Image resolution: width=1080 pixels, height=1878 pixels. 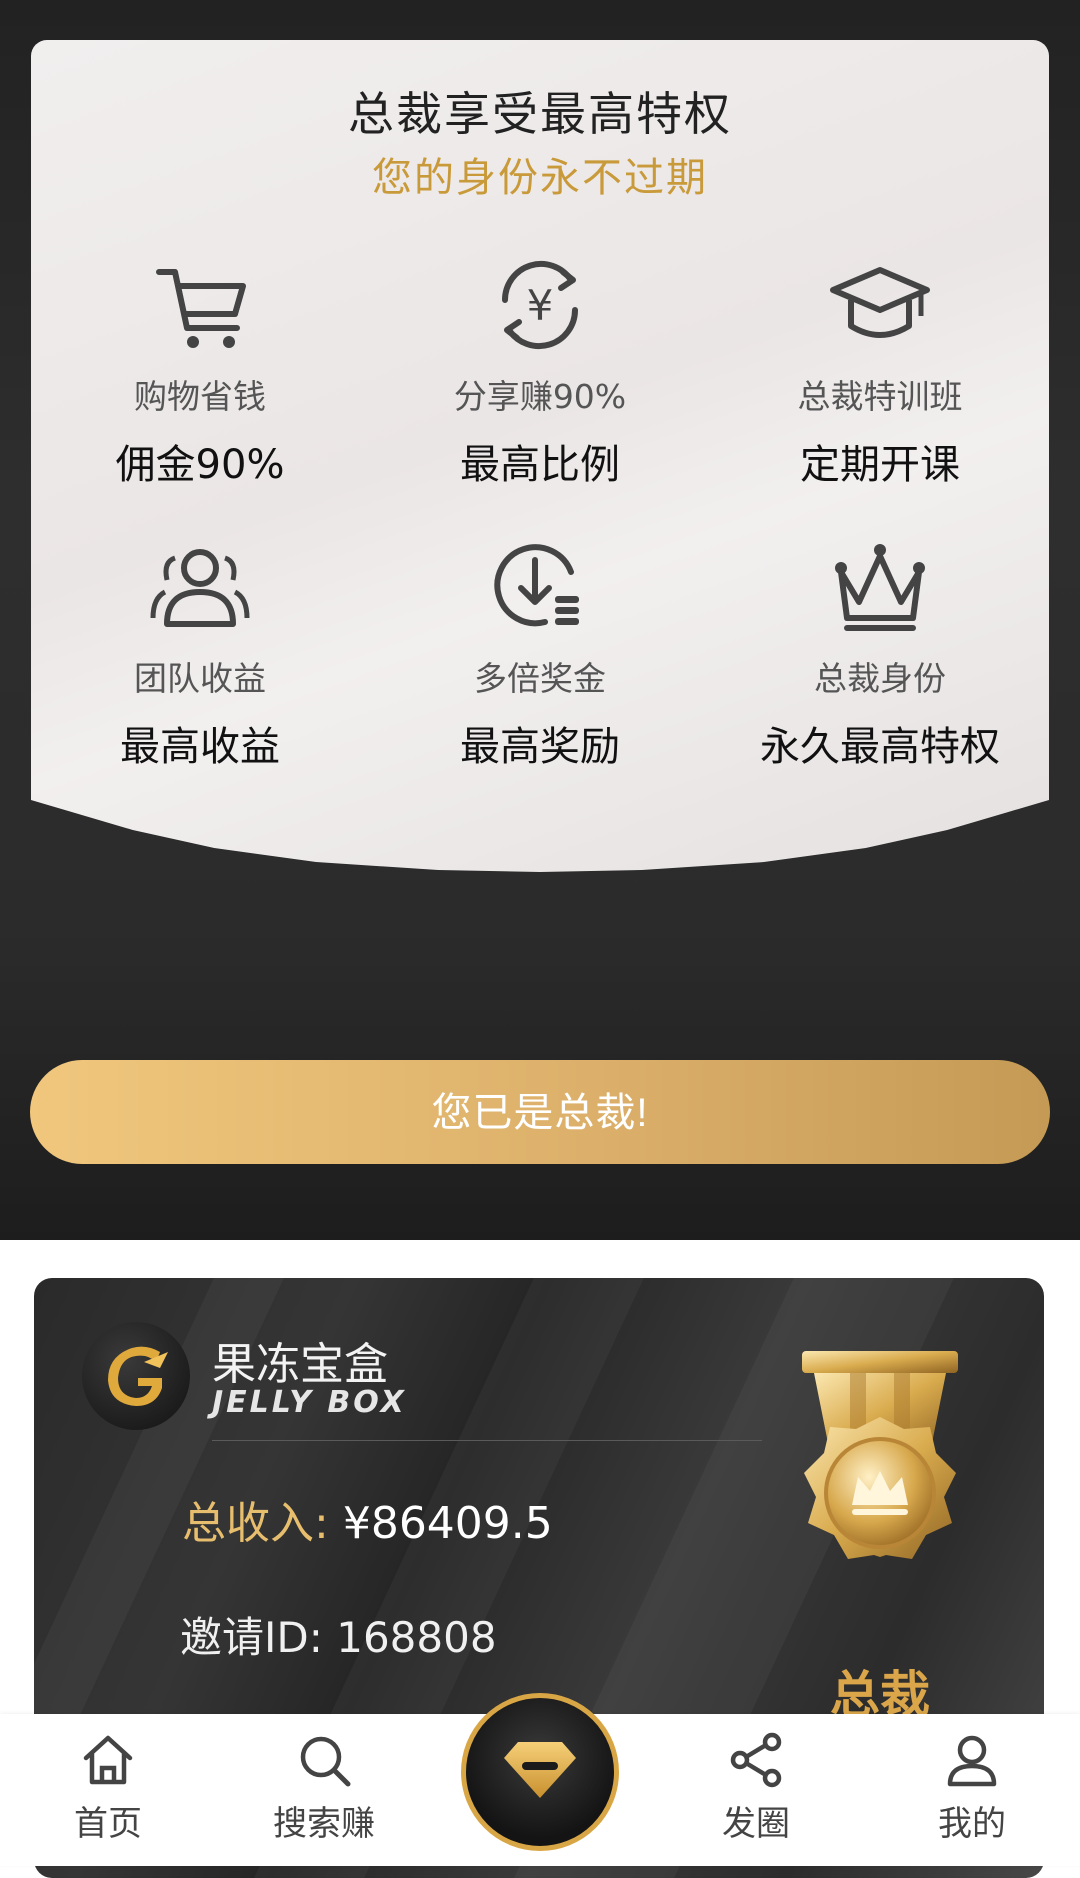 What do you see at coordinates (200, 678) in the screenshot?
I see `benefit-label: 团队收益` at bounding box center [200, 678].